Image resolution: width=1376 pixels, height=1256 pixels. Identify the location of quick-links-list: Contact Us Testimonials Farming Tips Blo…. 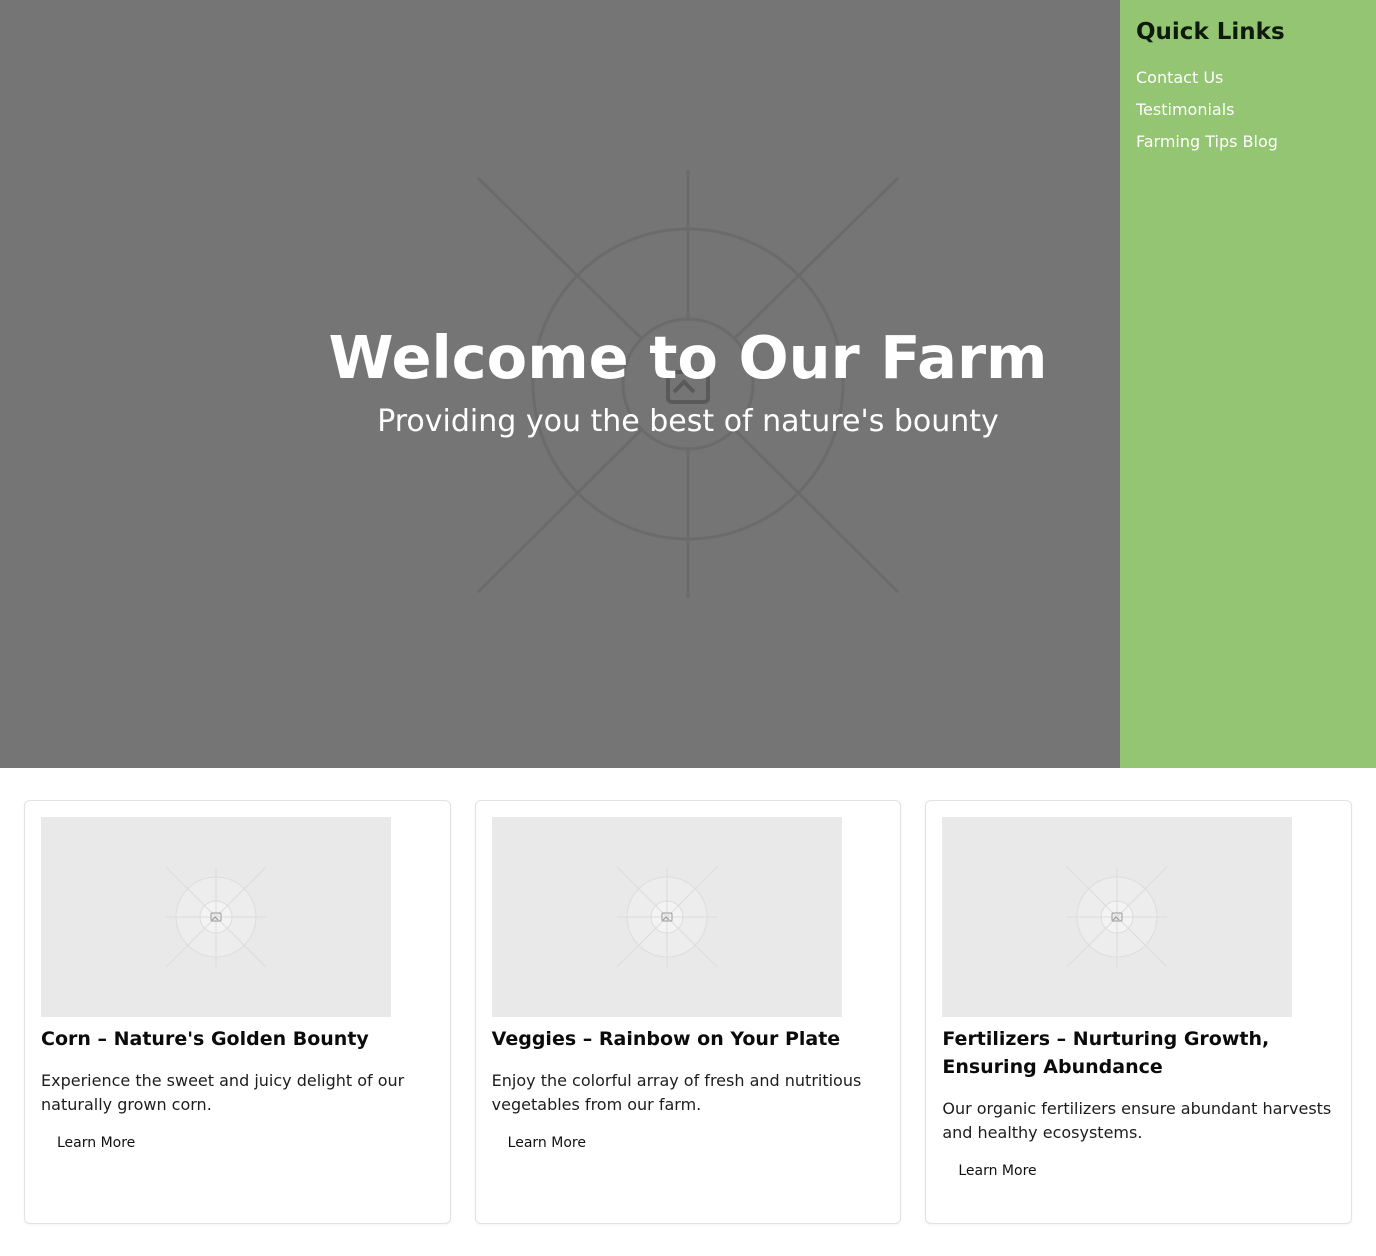
(1248, 110).